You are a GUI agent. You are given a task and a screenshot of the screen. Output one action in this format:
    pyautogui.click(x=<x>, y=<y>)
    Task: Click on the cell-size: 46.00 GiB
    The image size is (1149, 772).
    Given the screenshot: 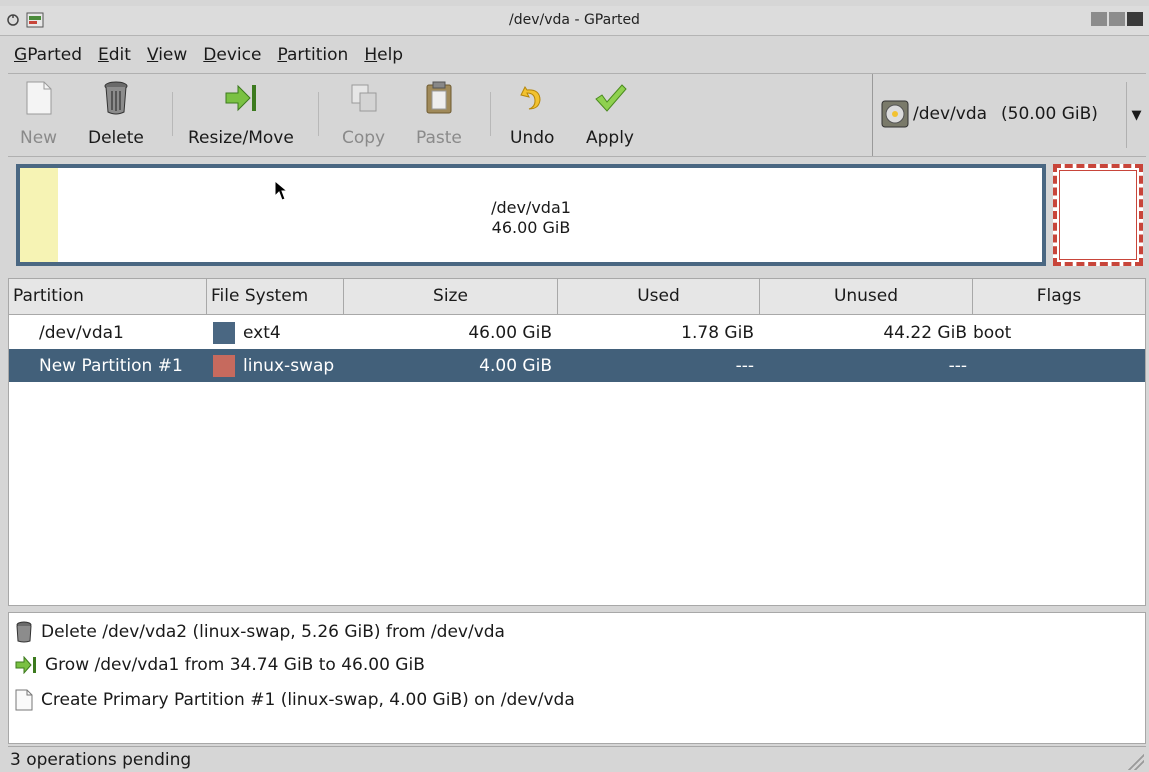 What is the action you would take?
    pyautogui.click(x=510, y=332)
    